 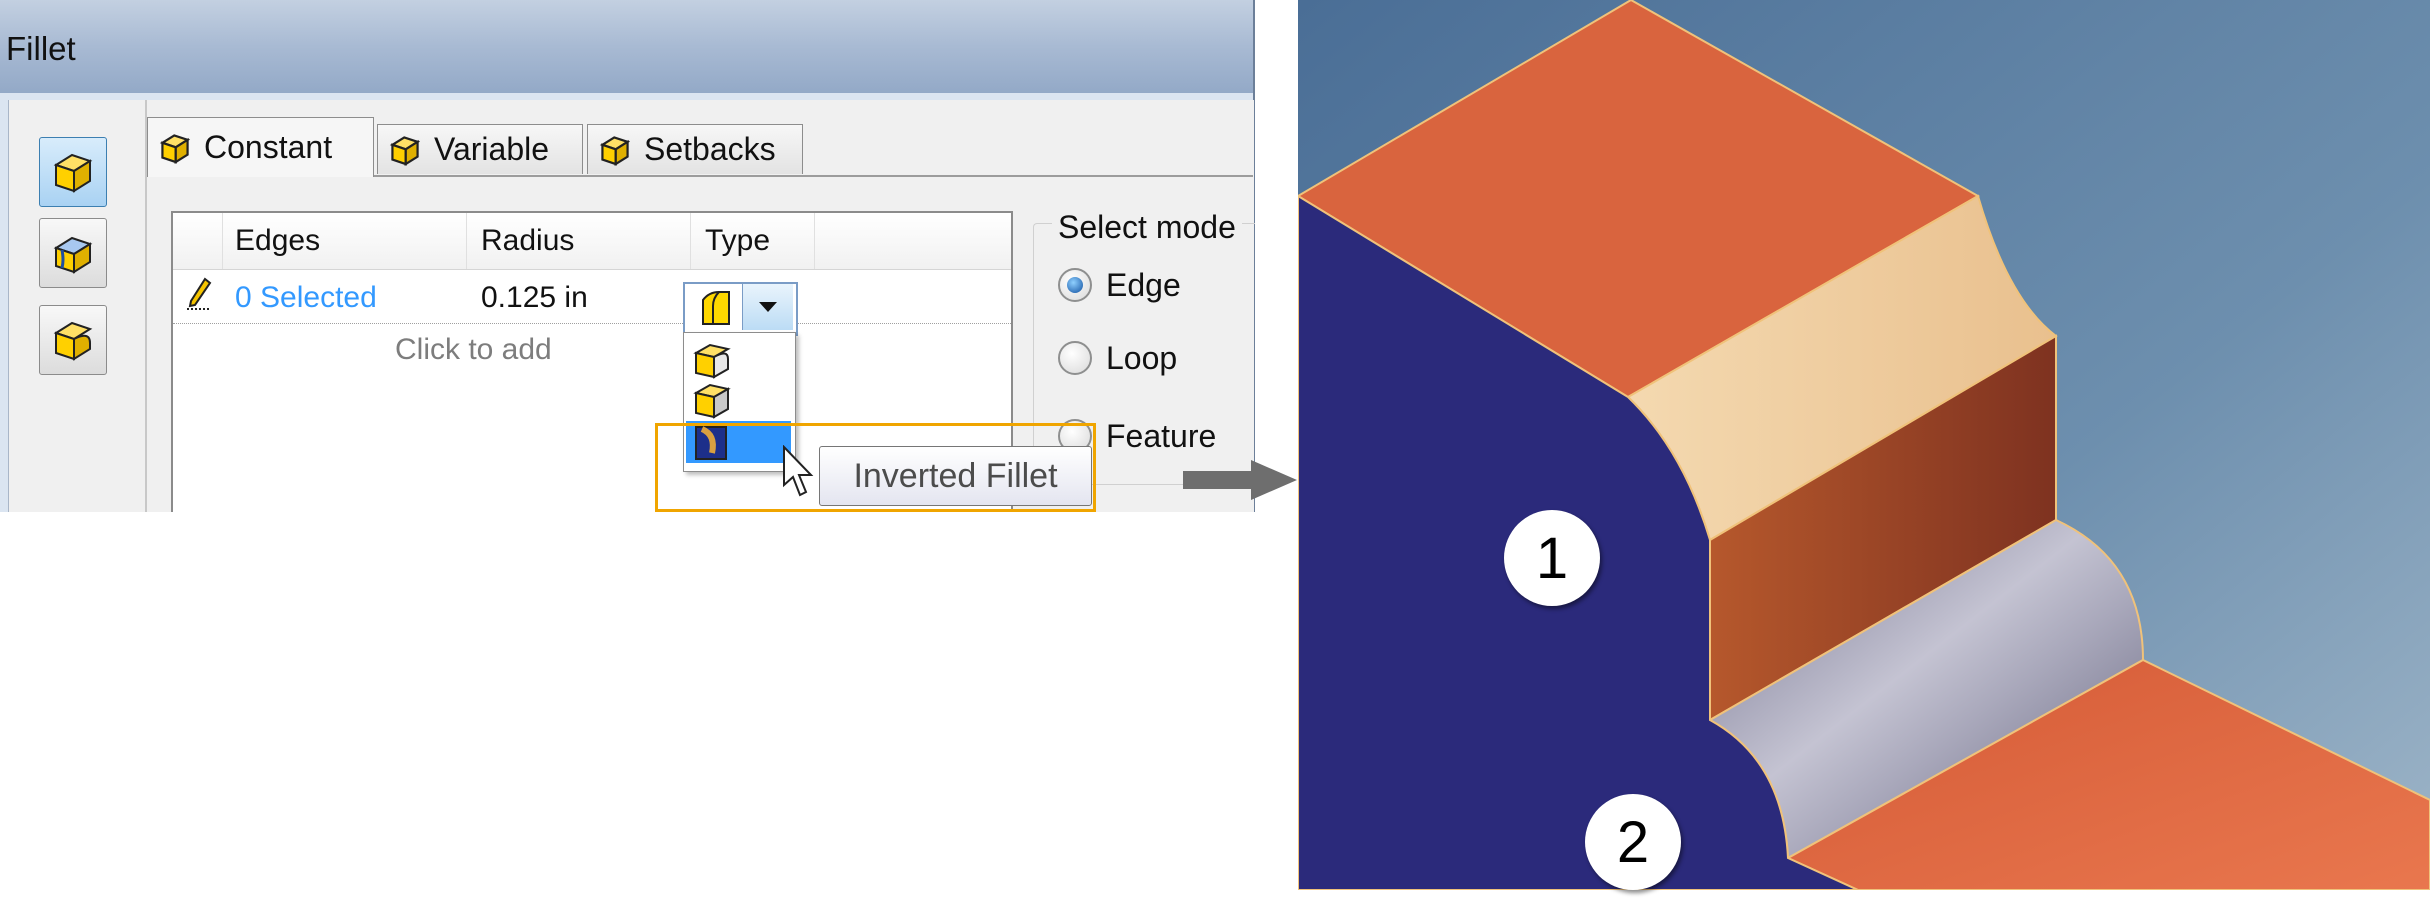 I want to click on radio-edge-label: Edge, so click(x=1143, y=285).